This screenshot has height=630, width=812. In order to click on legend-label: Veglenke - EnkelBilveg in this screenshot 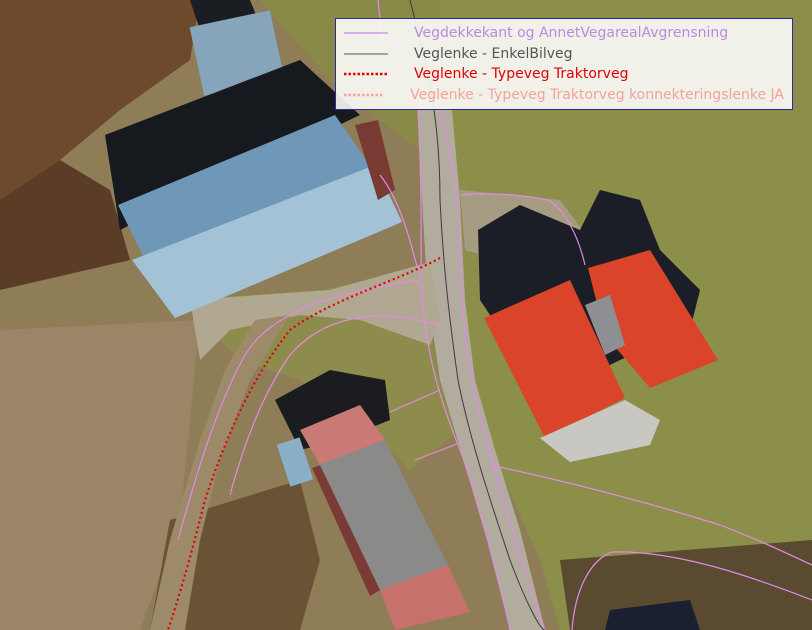, I will do `click(493, 53)`.